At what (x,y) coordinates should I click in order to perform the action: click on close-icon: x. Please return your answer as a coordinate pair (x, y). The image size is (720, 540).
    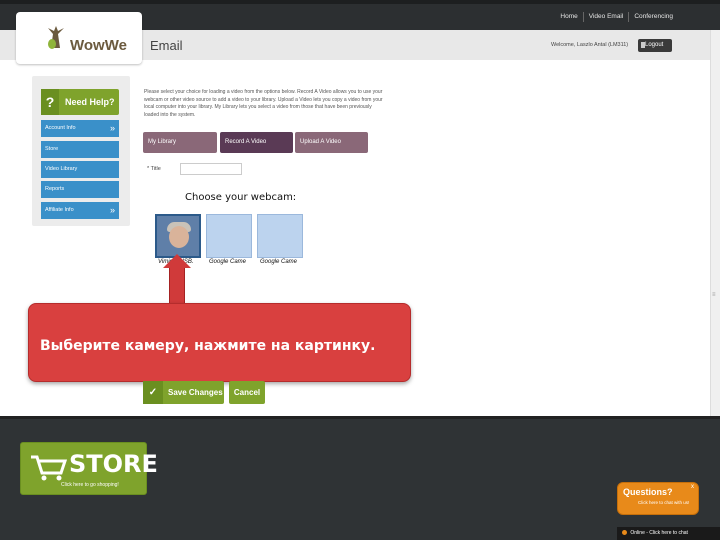
    Looking at the image, I should click on (692, 487).